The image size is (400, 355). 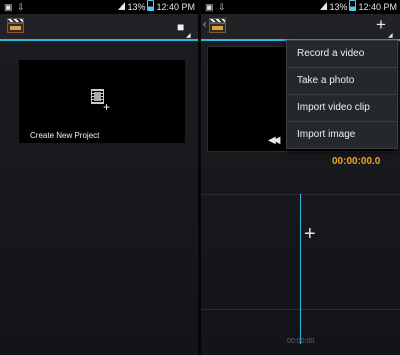 What do you see at coordinates (65, 135) in the screenshot?
I see `create-project-label: Create New Project` at bounding box center [65, 135].